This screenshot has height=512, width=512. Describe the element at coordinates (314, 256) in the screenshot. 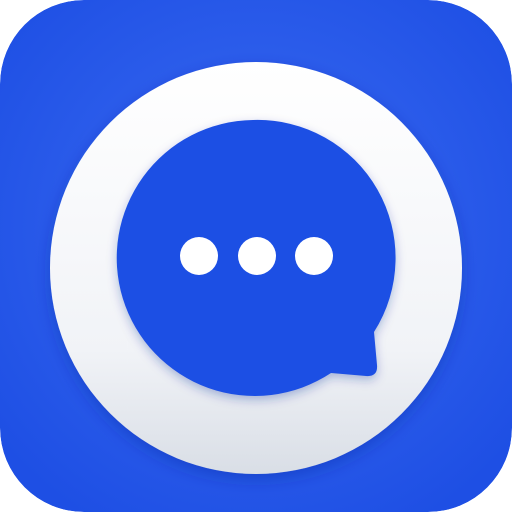

I see `dot-right` at that location.